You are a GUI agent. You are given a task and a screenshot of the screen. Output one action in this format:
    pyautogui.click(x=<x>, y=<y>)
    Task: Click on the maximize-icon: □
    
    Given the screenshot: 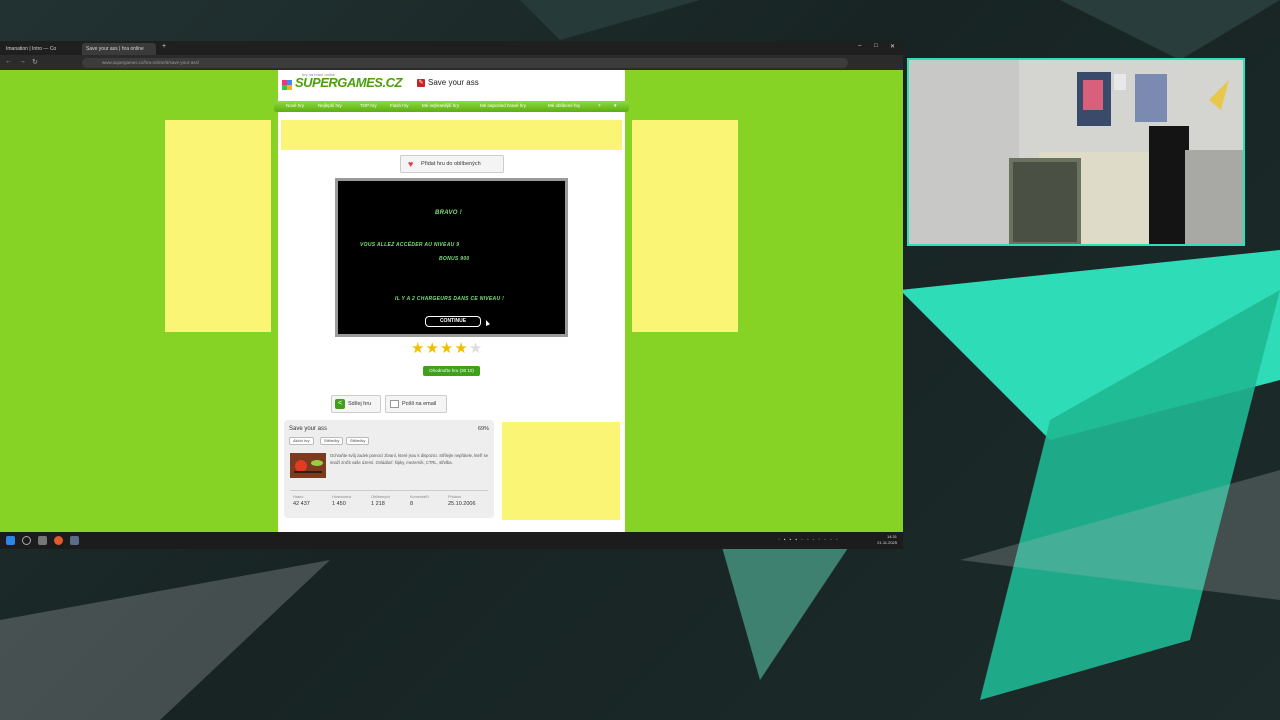 What is the action you would take?
    pyautogui.click(x=876, y=46)
    